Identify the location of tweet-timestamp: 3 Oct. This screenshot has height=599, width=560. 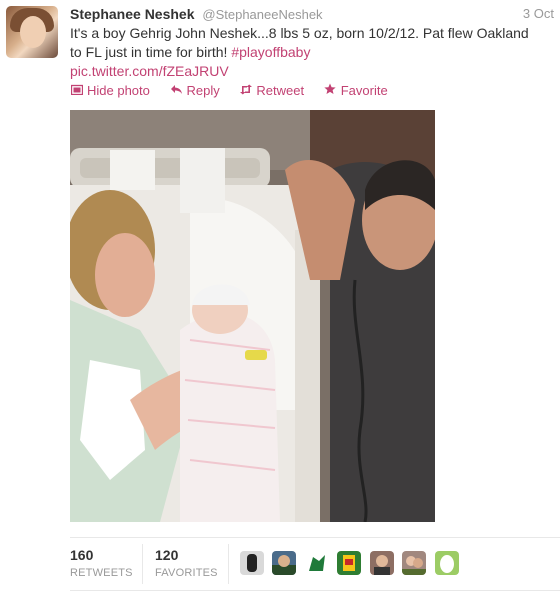
(538, 14).